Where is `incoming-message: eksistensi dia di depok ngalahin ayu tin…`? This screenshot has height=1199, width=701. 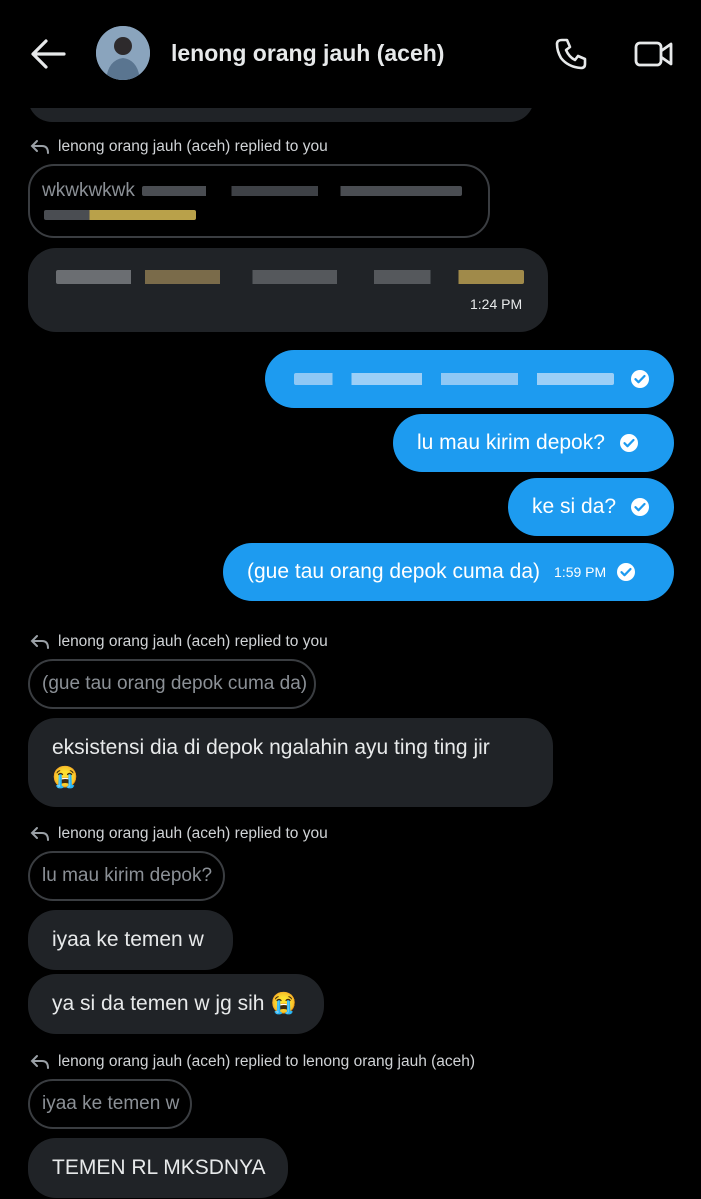 incoming-message: eksistensi dia di depok ngalahin ayu tin… is located at coordinates (290, 762).